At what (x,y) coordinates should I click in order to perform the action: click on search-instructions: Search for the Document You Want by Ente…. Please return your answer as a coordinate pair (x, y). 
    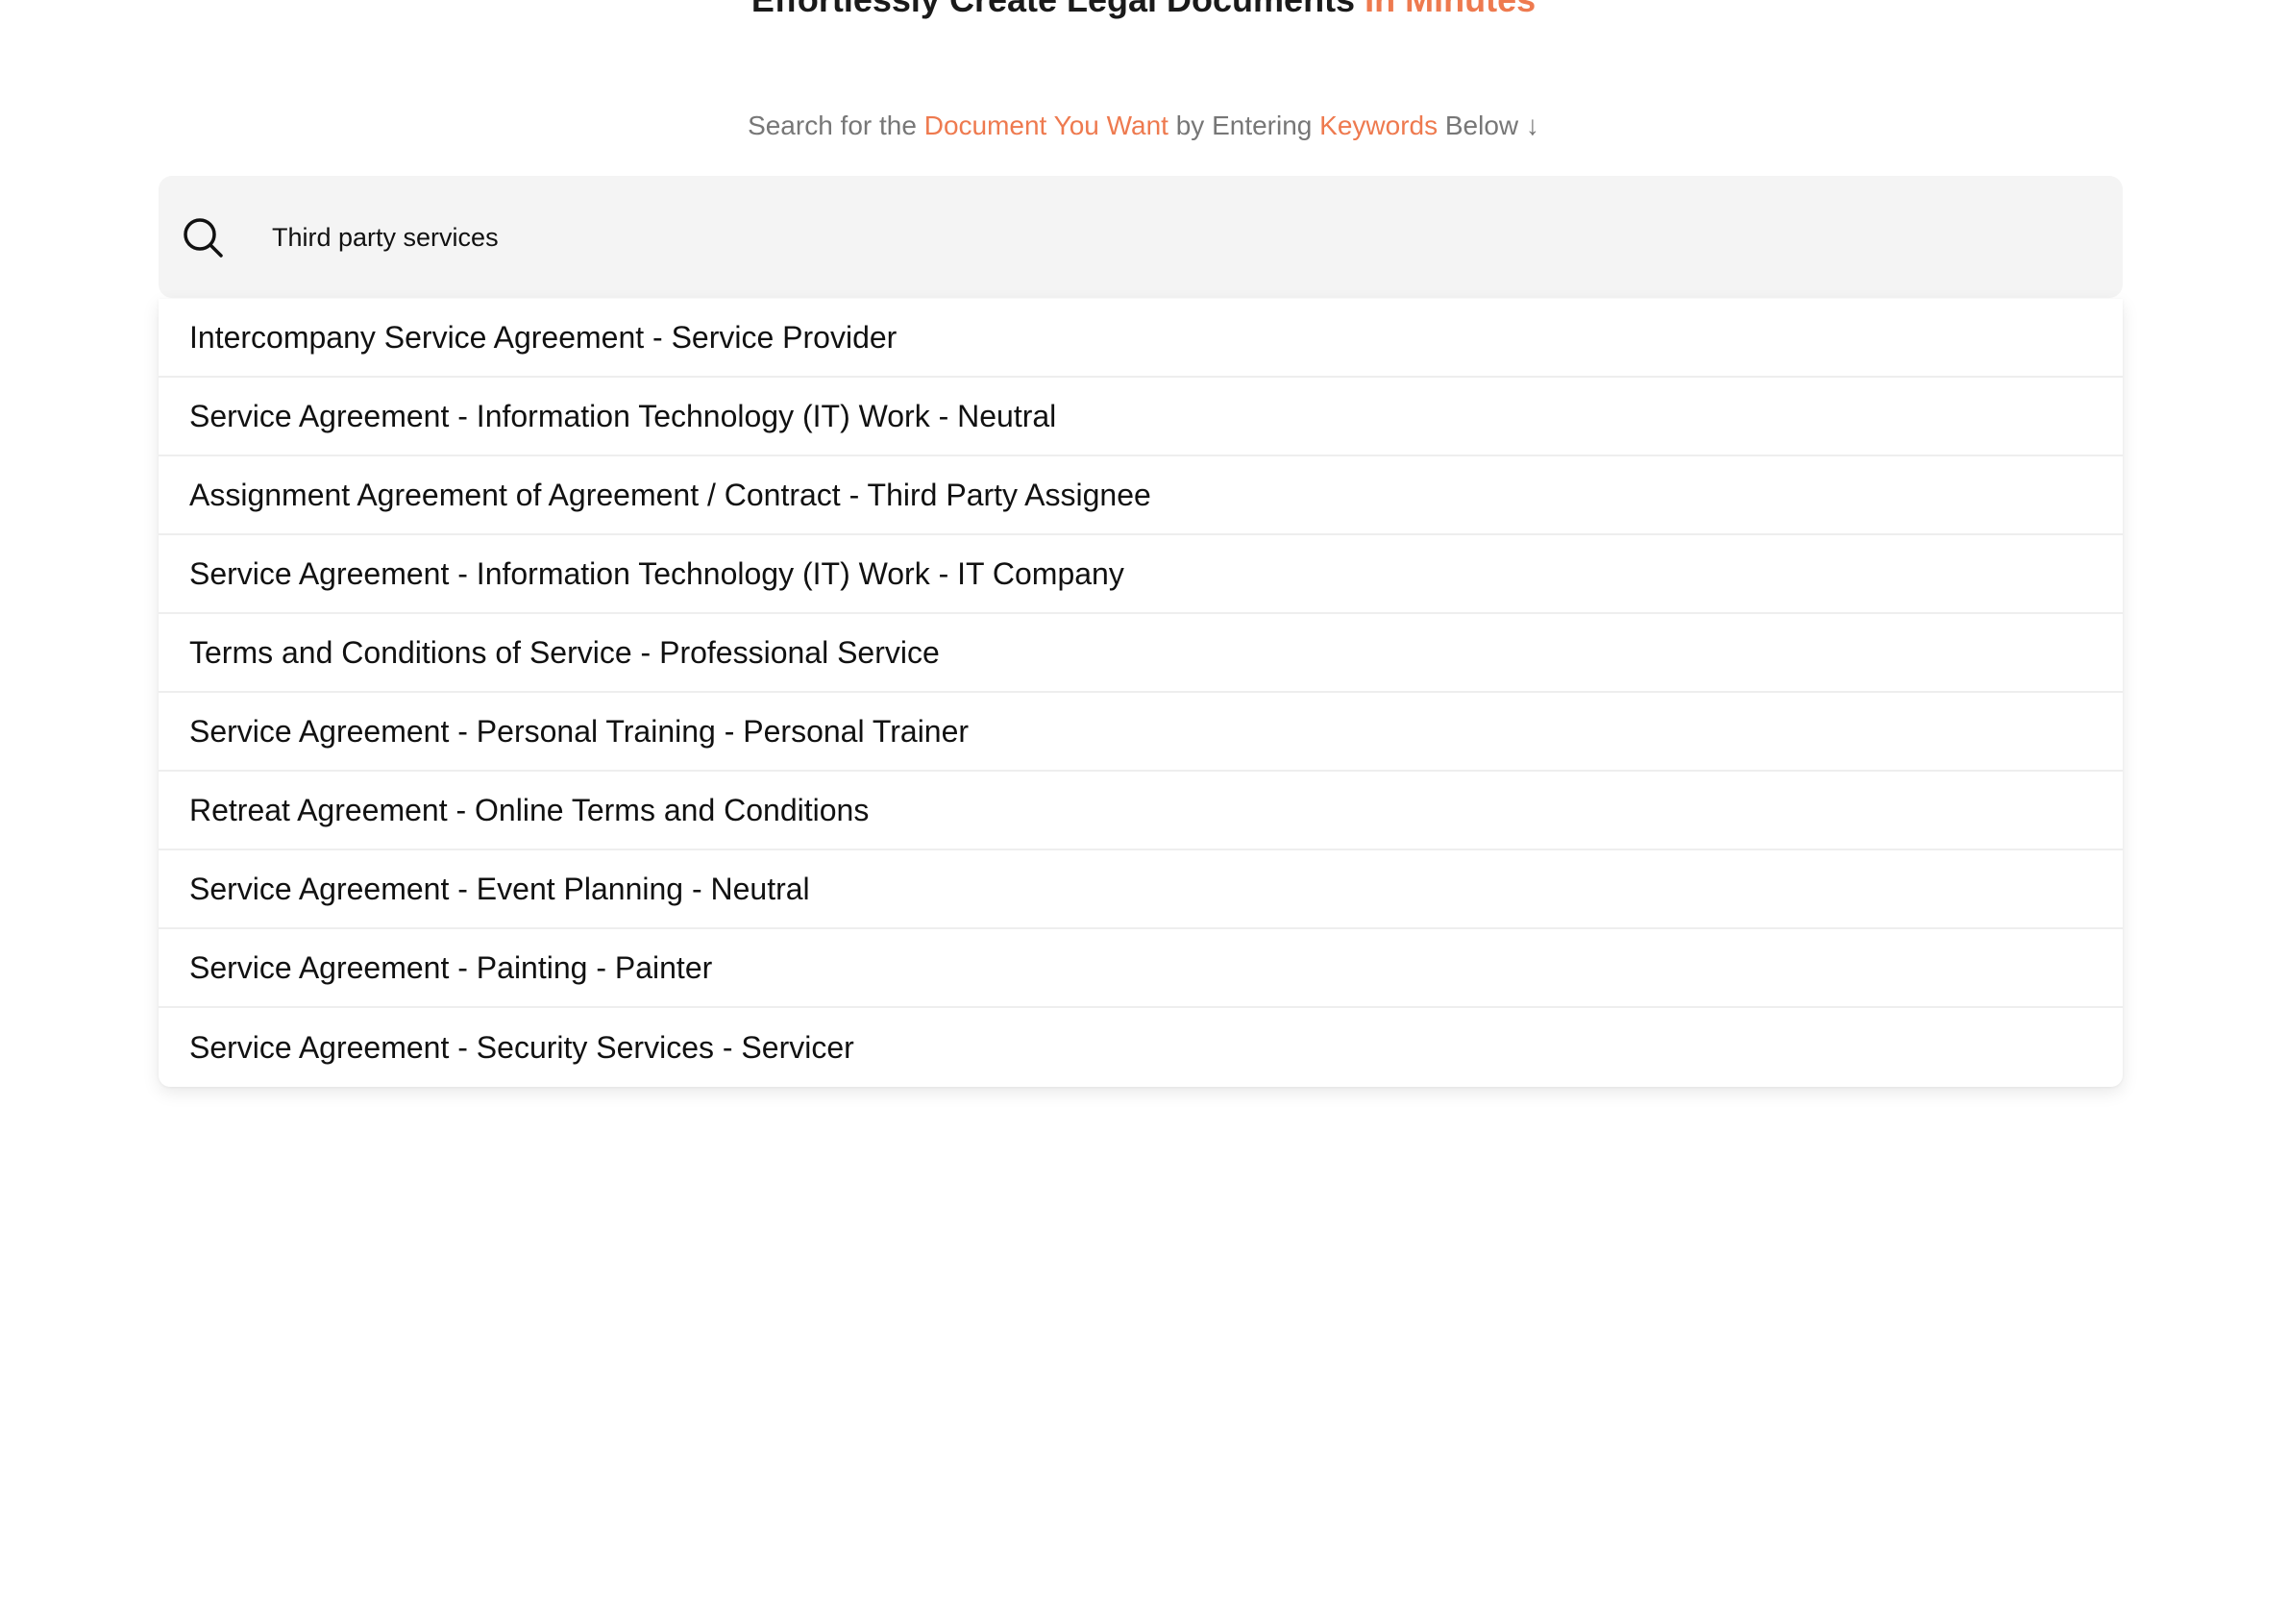
    Looking at the image, I should click on (1143, 126).